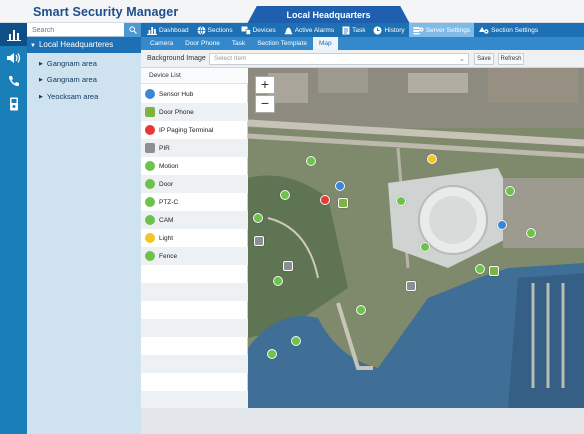 This screenshot has height=434, width=584. What do you see at coordinates (339, 59) in the screenshot?
I see `background-image-select: Select Item ⌄` at bounding box center [339, 59].